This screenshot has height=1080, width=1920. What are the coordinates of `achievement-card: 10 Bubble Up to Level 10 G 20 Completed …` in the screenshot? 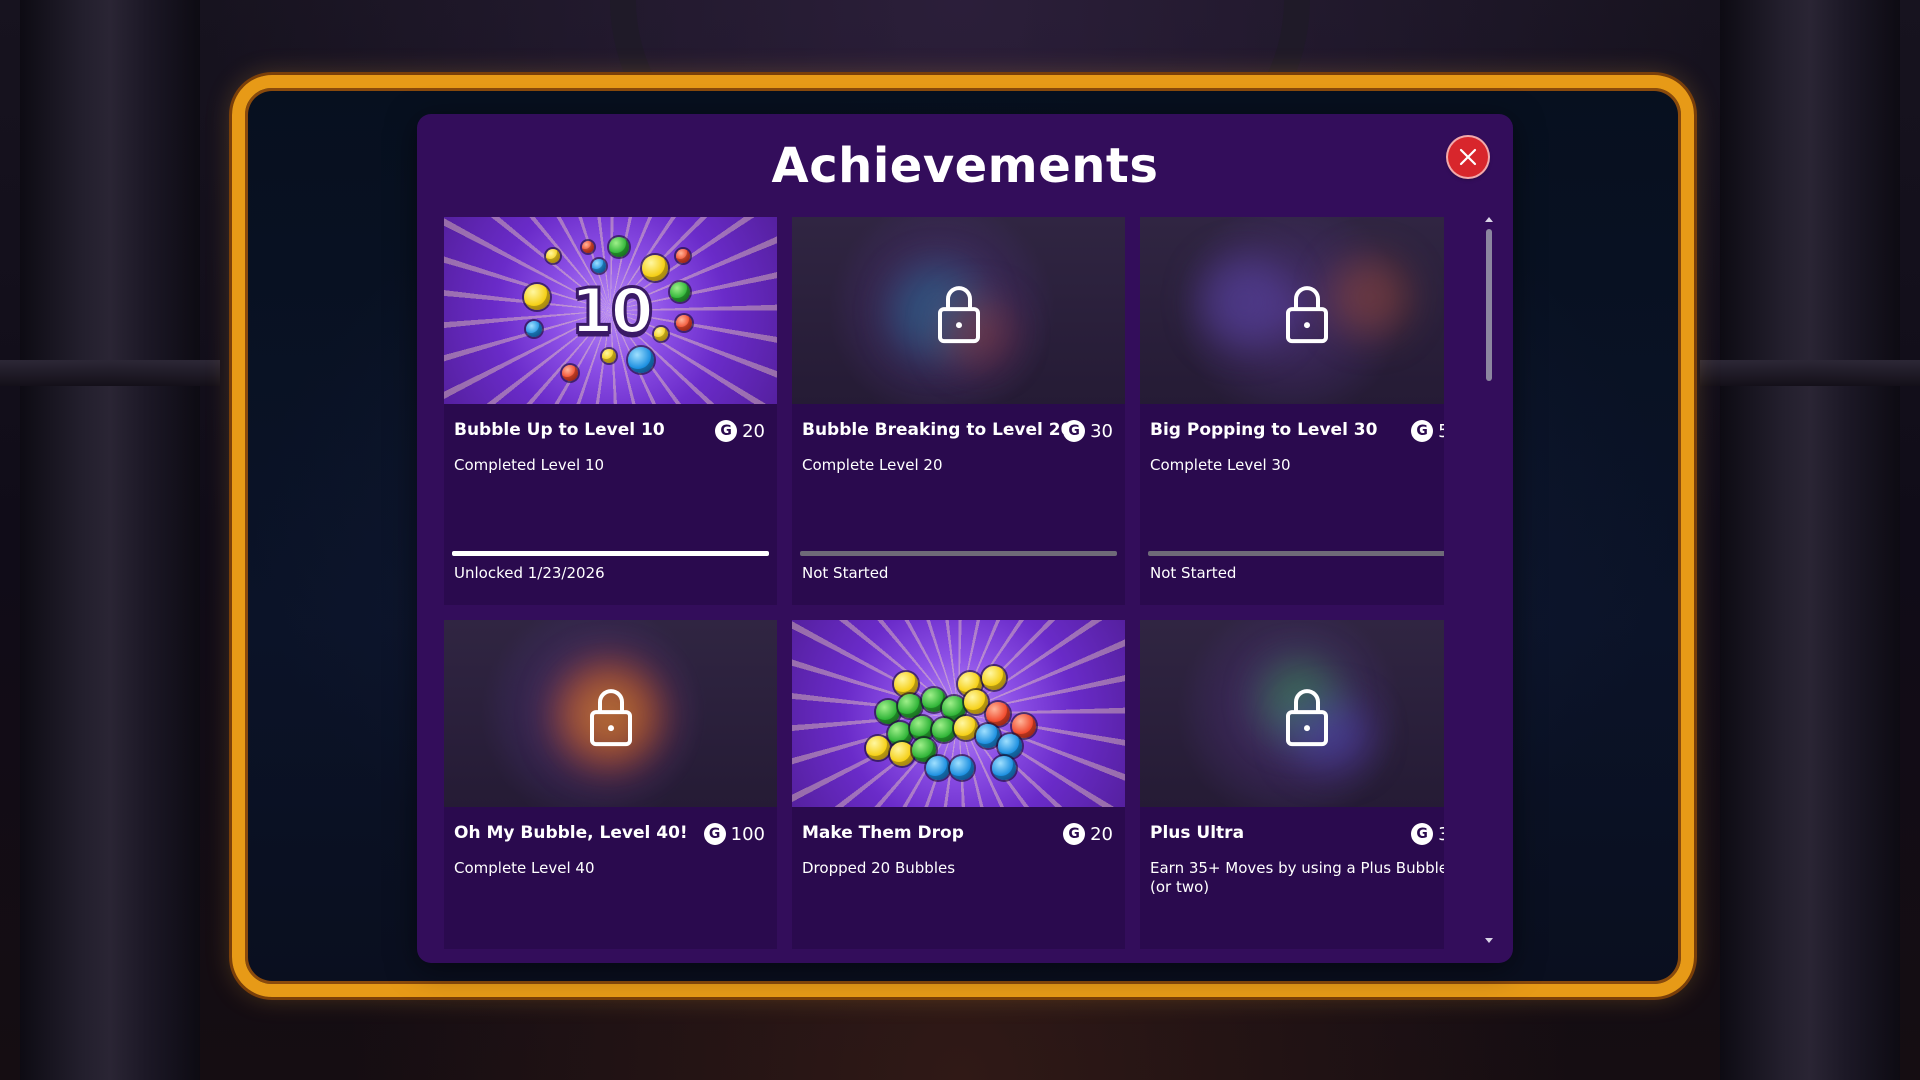 It's located at (610, 411).